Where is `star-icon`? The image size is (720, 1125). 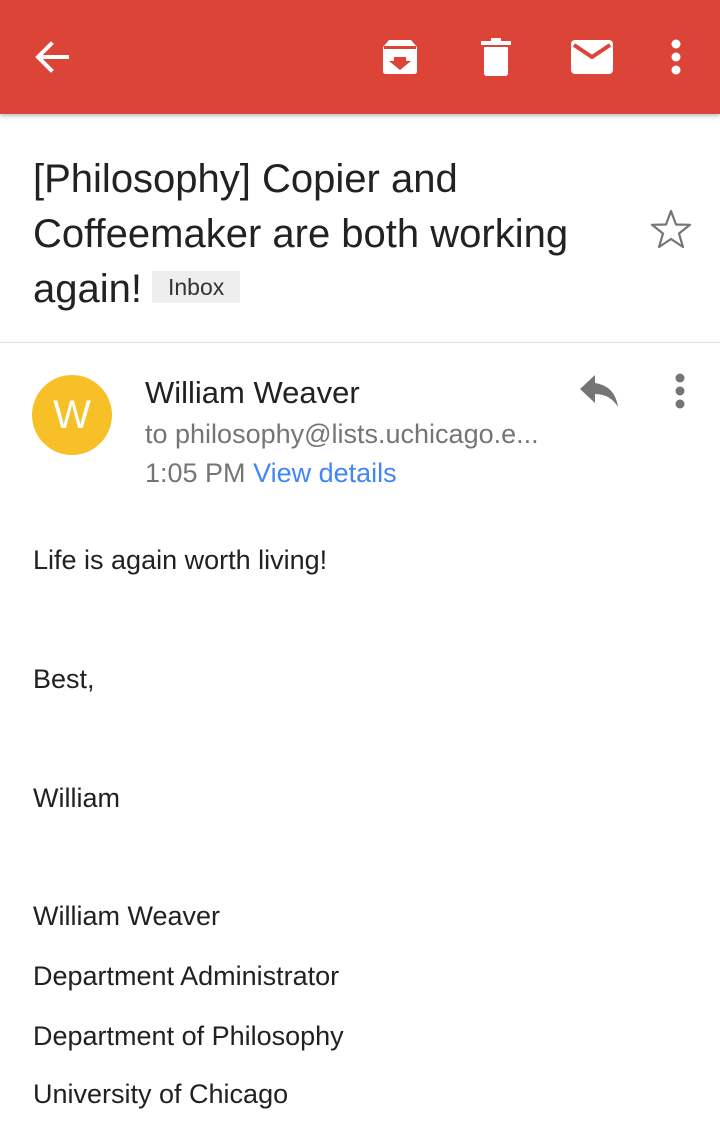
star-icon is located at coordinates (671, 229).